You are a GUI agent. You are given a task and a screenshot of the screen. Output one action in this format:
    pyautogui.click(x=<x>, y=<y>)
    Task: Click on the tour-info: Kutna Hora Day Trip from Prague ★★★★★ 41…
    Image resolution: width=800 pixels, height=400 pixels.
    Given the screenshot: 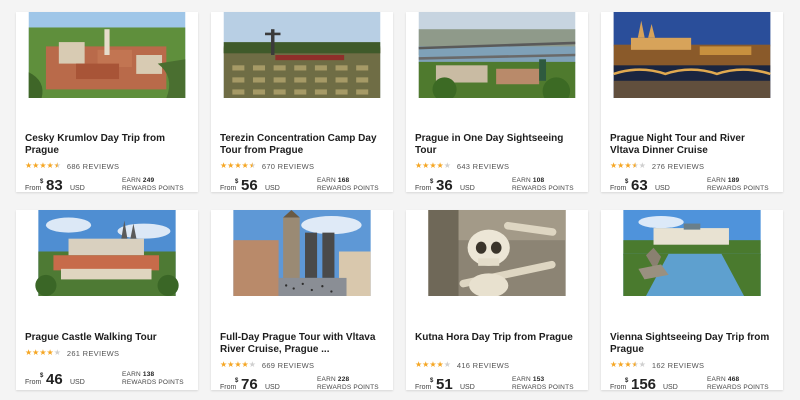 What is the action you would take?
    pyautogui.click(x=498, y=363)
    